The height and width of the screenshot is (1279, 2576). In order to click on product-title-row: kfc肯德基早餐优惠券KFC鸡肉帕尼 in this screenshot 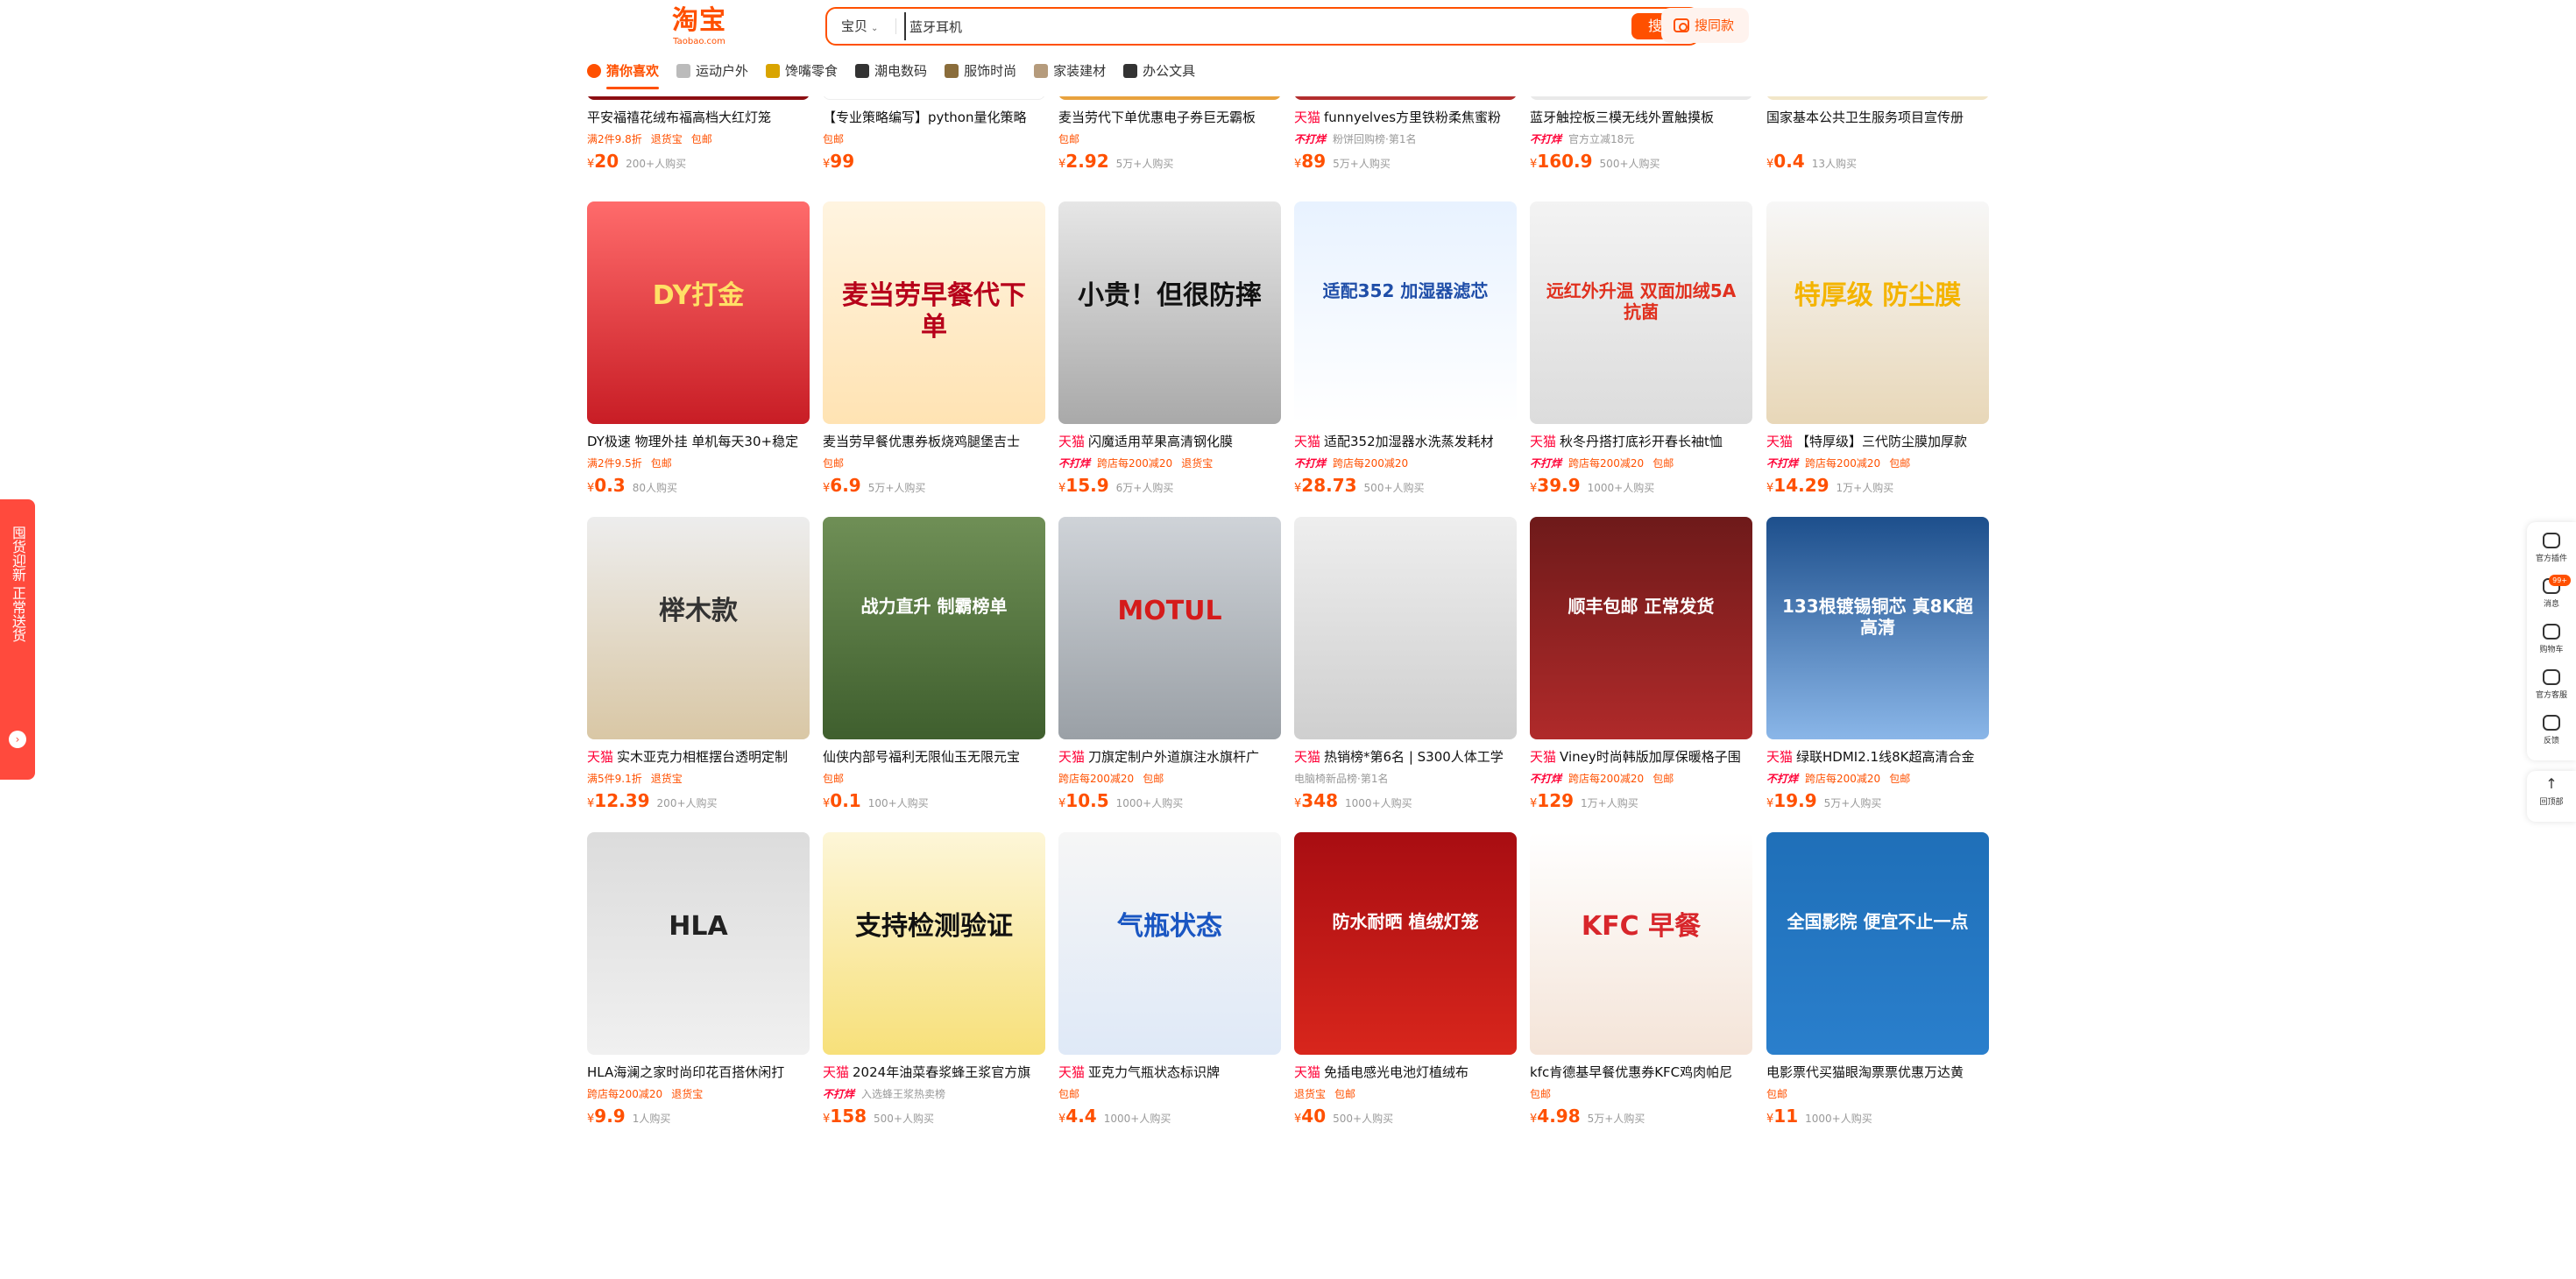, I will do `click(1641, 1072)`.